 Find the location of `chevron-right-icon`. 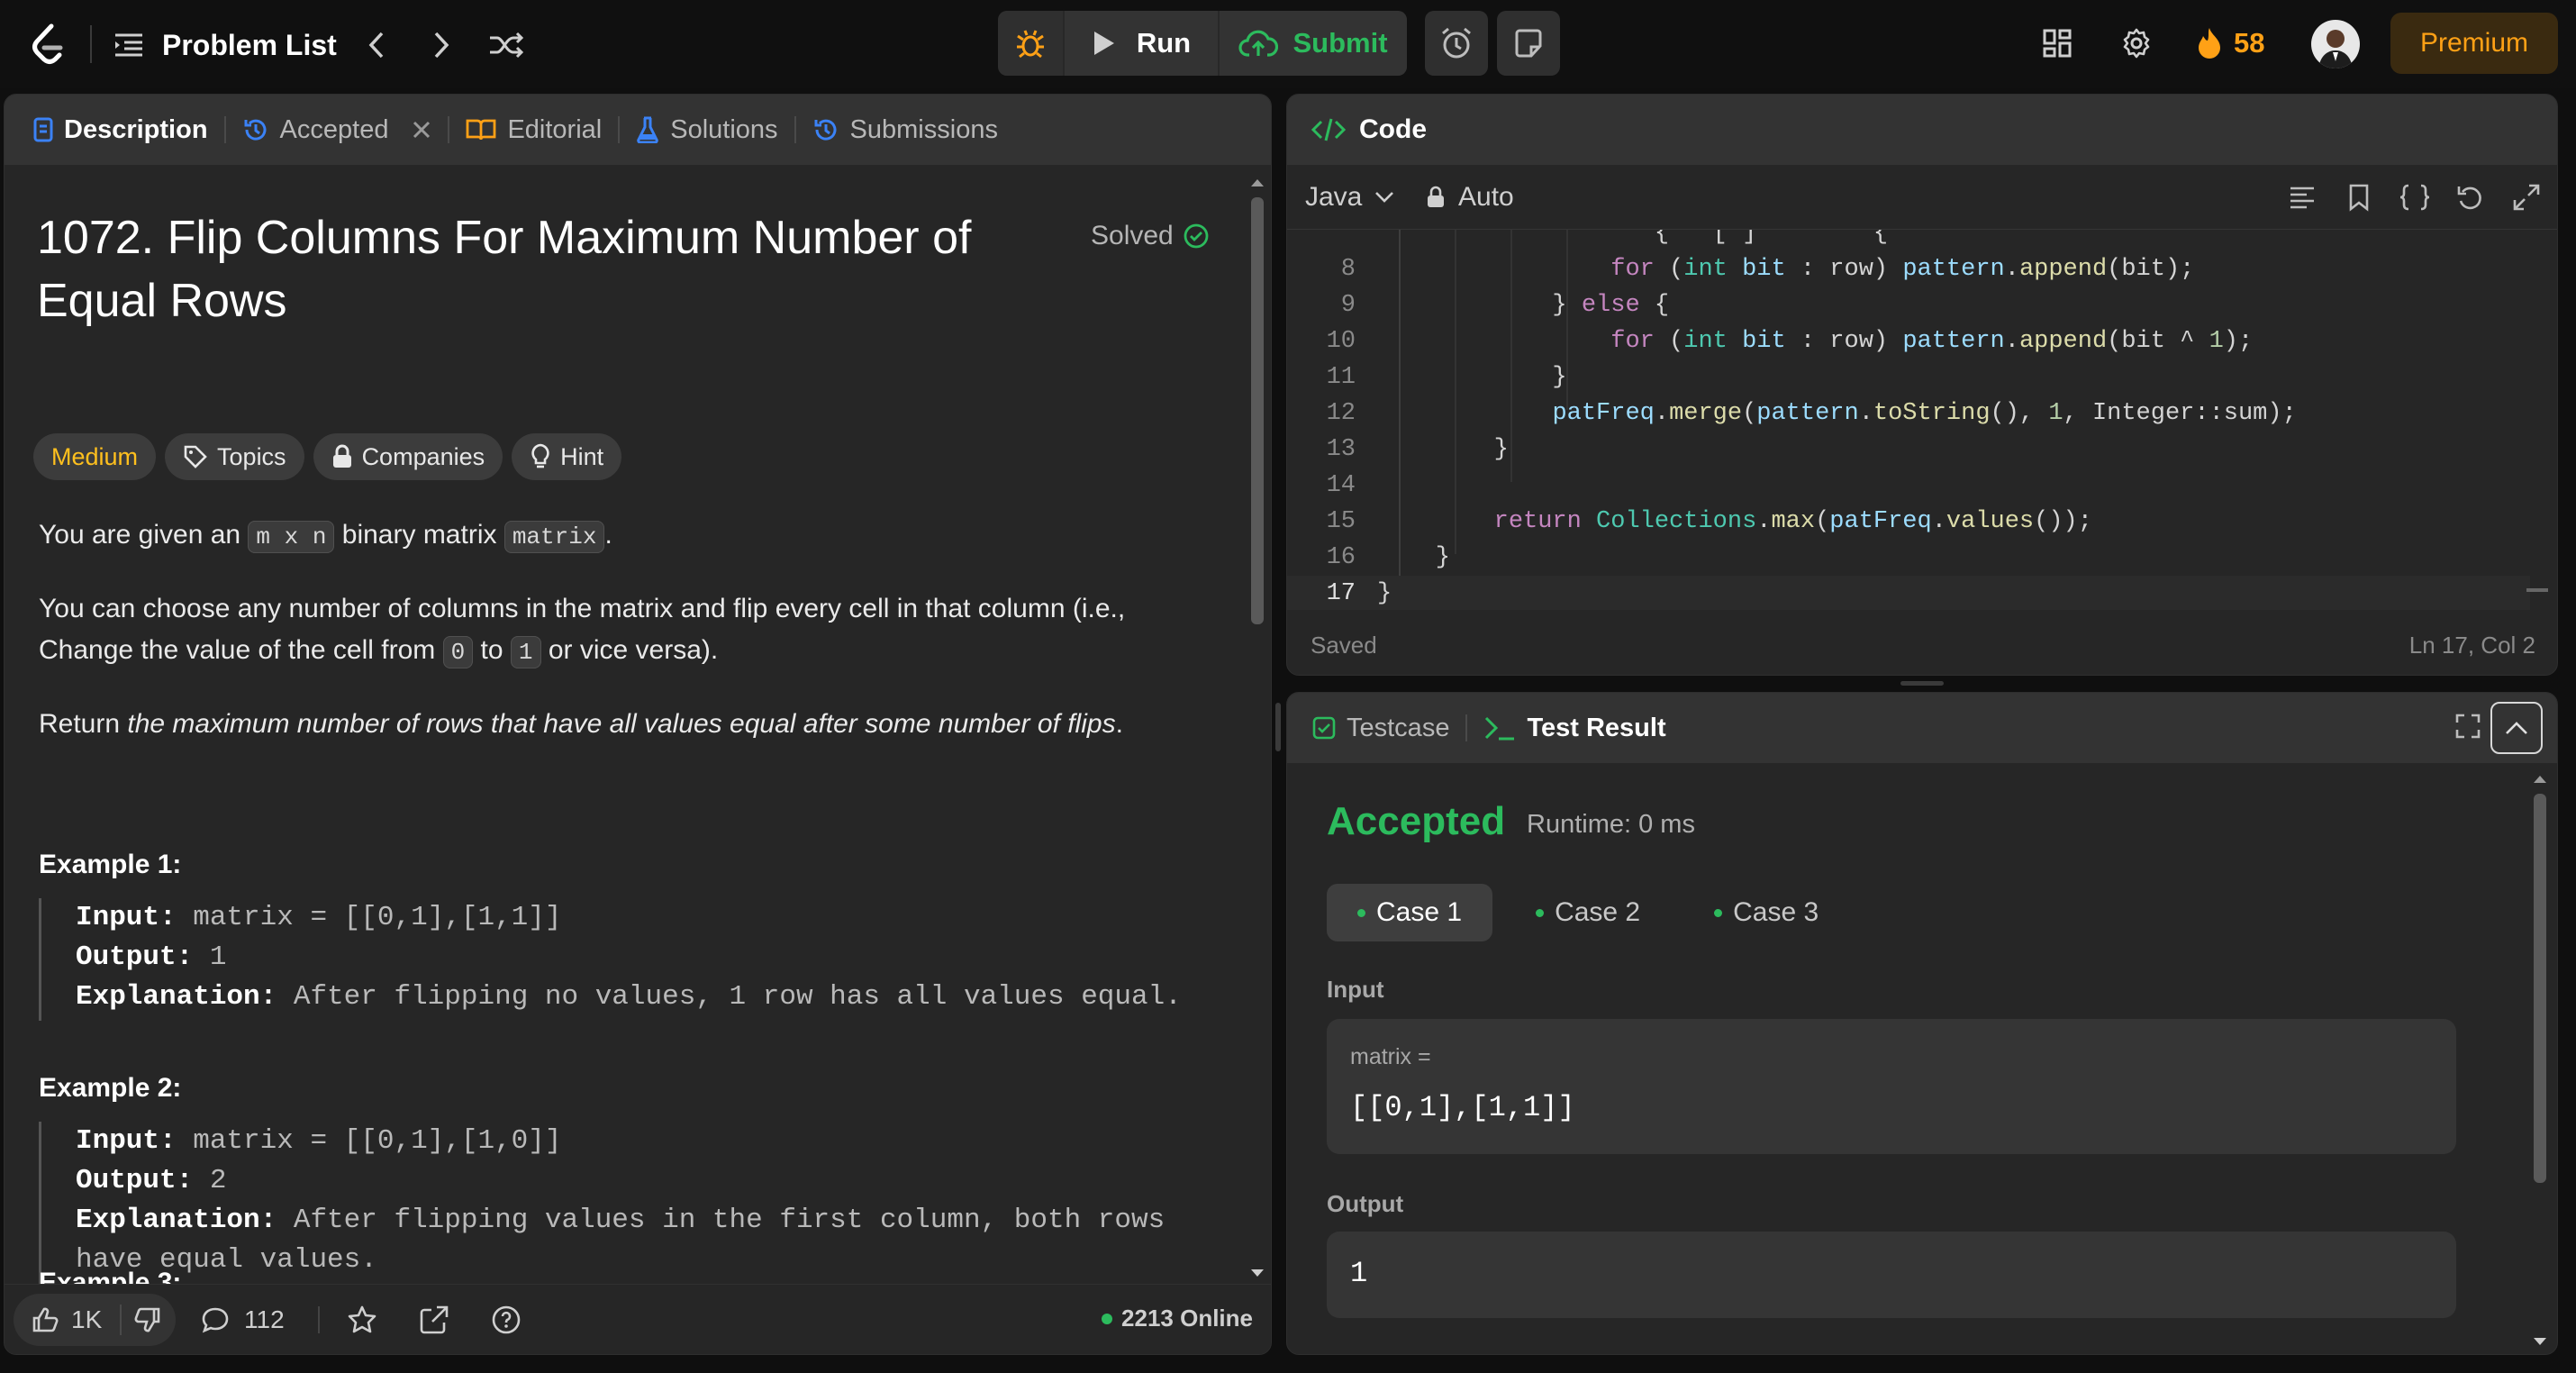

chevron-right-icon is located at coordinates (441, 45).